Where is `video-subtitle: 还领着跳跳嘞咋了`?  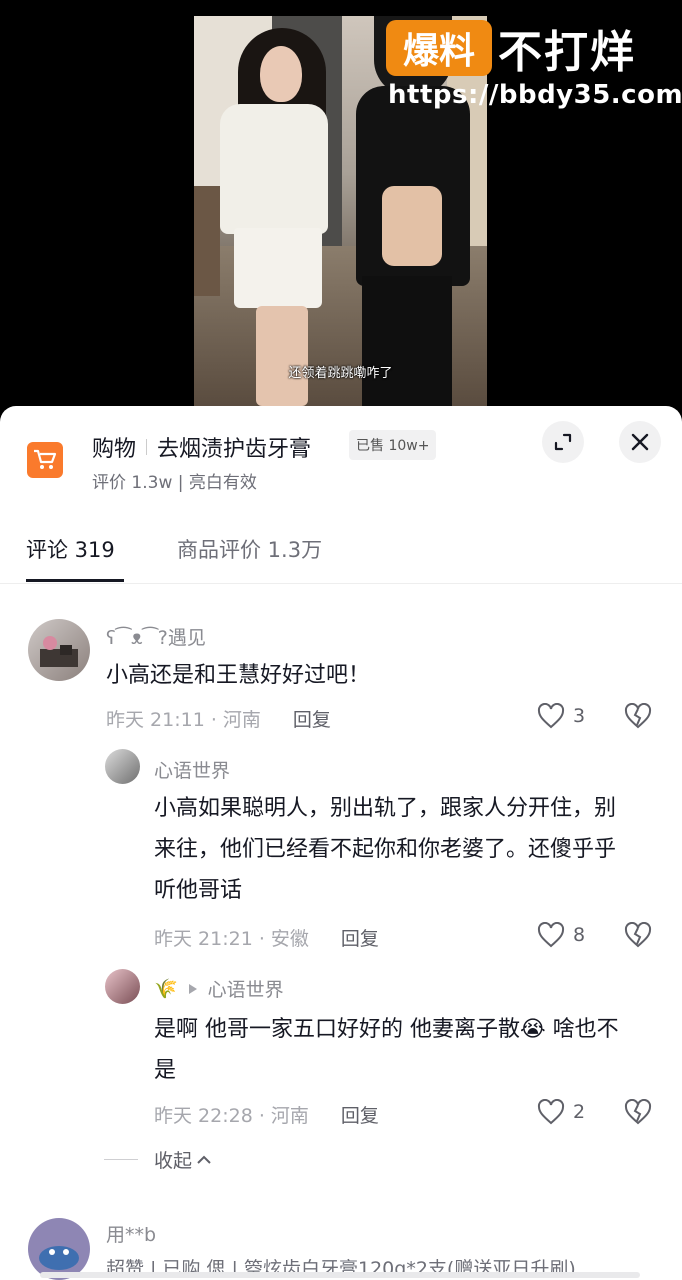
video-subtitle: 还领着跳跳嘞咋了 is located at coordinates (340, 373).